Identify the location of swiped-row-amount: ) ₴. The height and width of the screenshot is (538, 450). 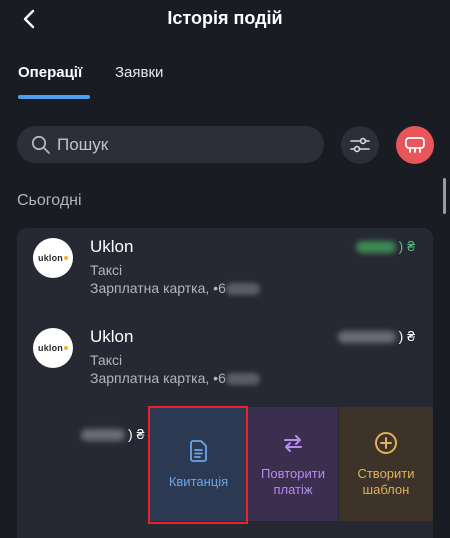
(112, 434).